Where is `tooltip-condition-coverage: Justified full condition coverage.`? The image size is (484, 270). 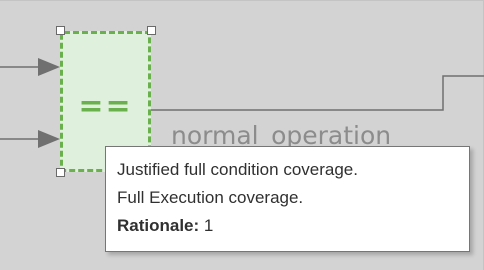 tooltip-condition-coverage: Justified full condition coverage. is located at coordinates (237, 169).